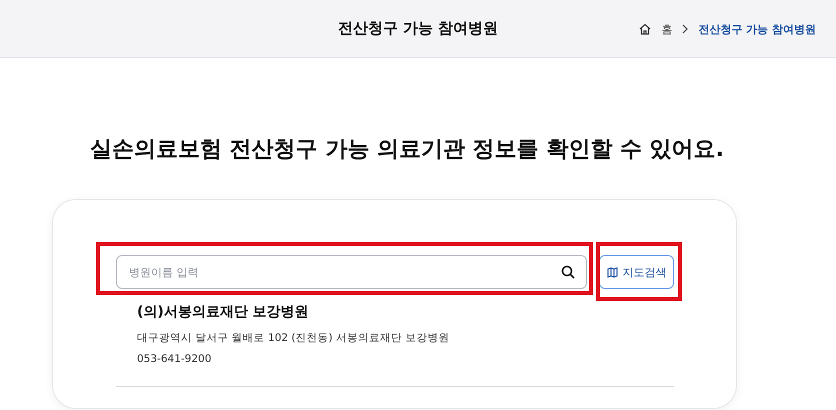  I want to click on search-field: 병원이름 입력, so click(351, 272).